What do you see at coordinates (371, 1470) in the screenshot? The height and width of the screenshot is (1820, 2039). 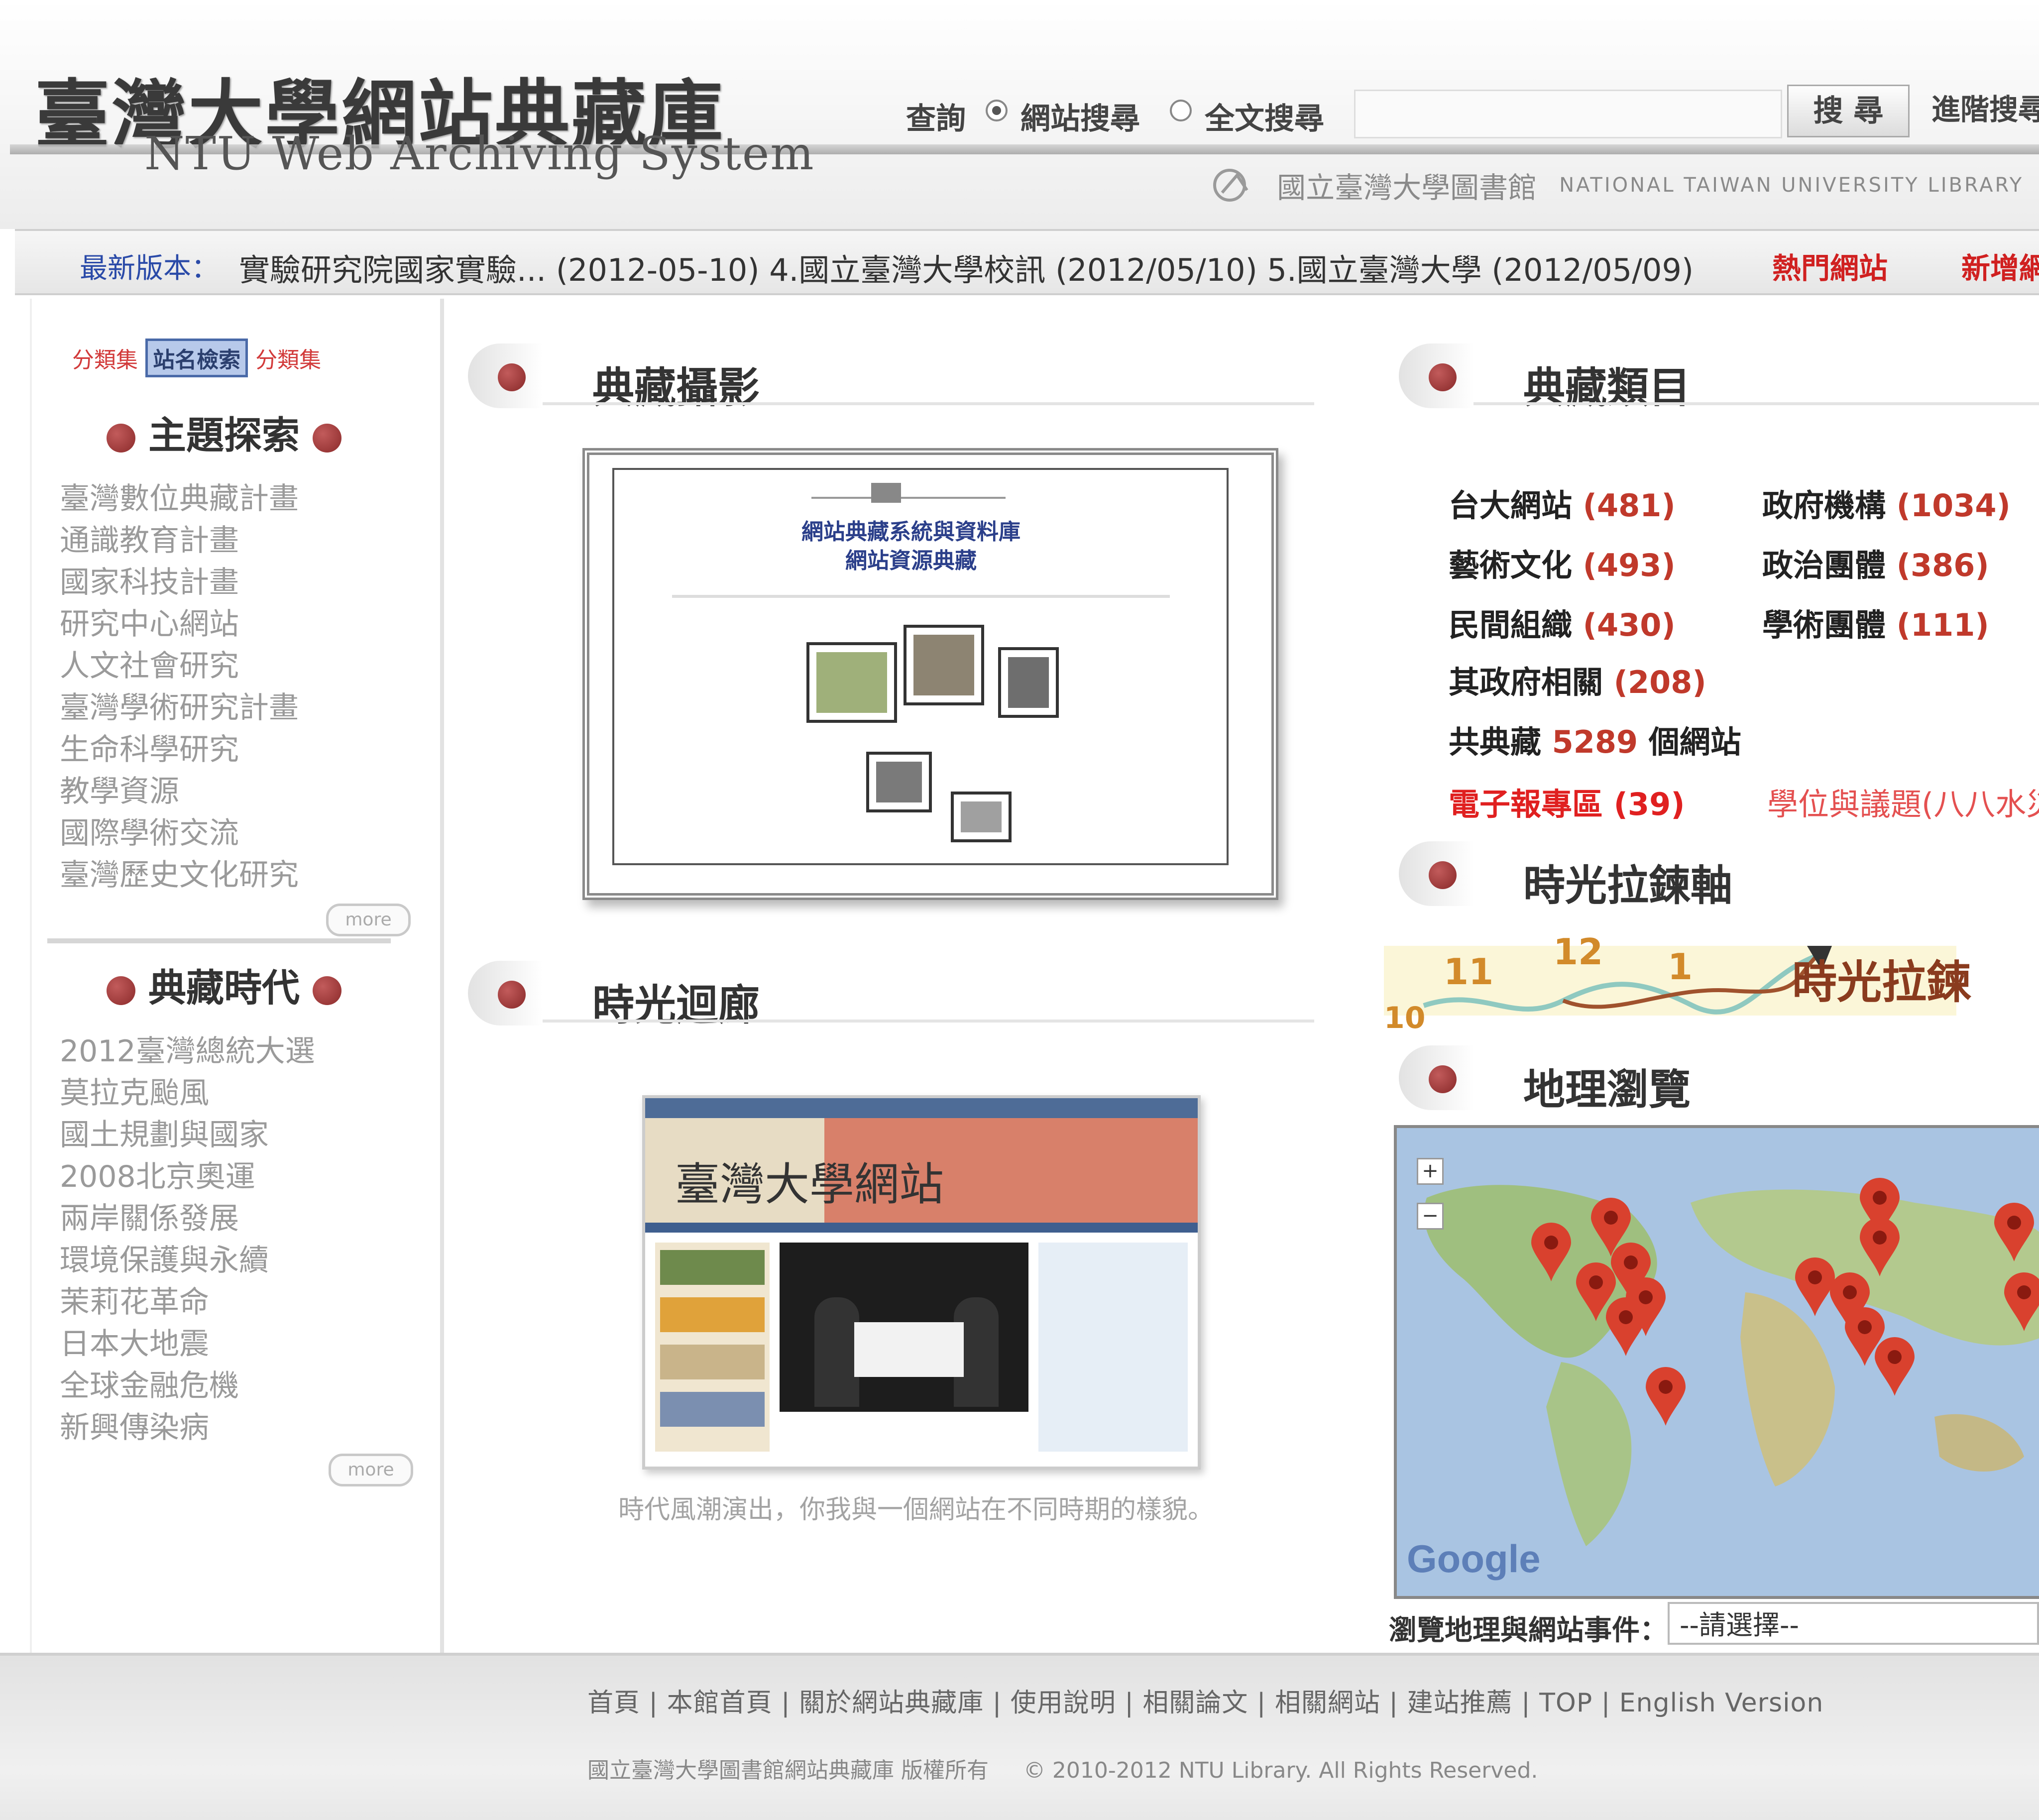 I see `events-more-button: more` at bounding box center [371, 1470].